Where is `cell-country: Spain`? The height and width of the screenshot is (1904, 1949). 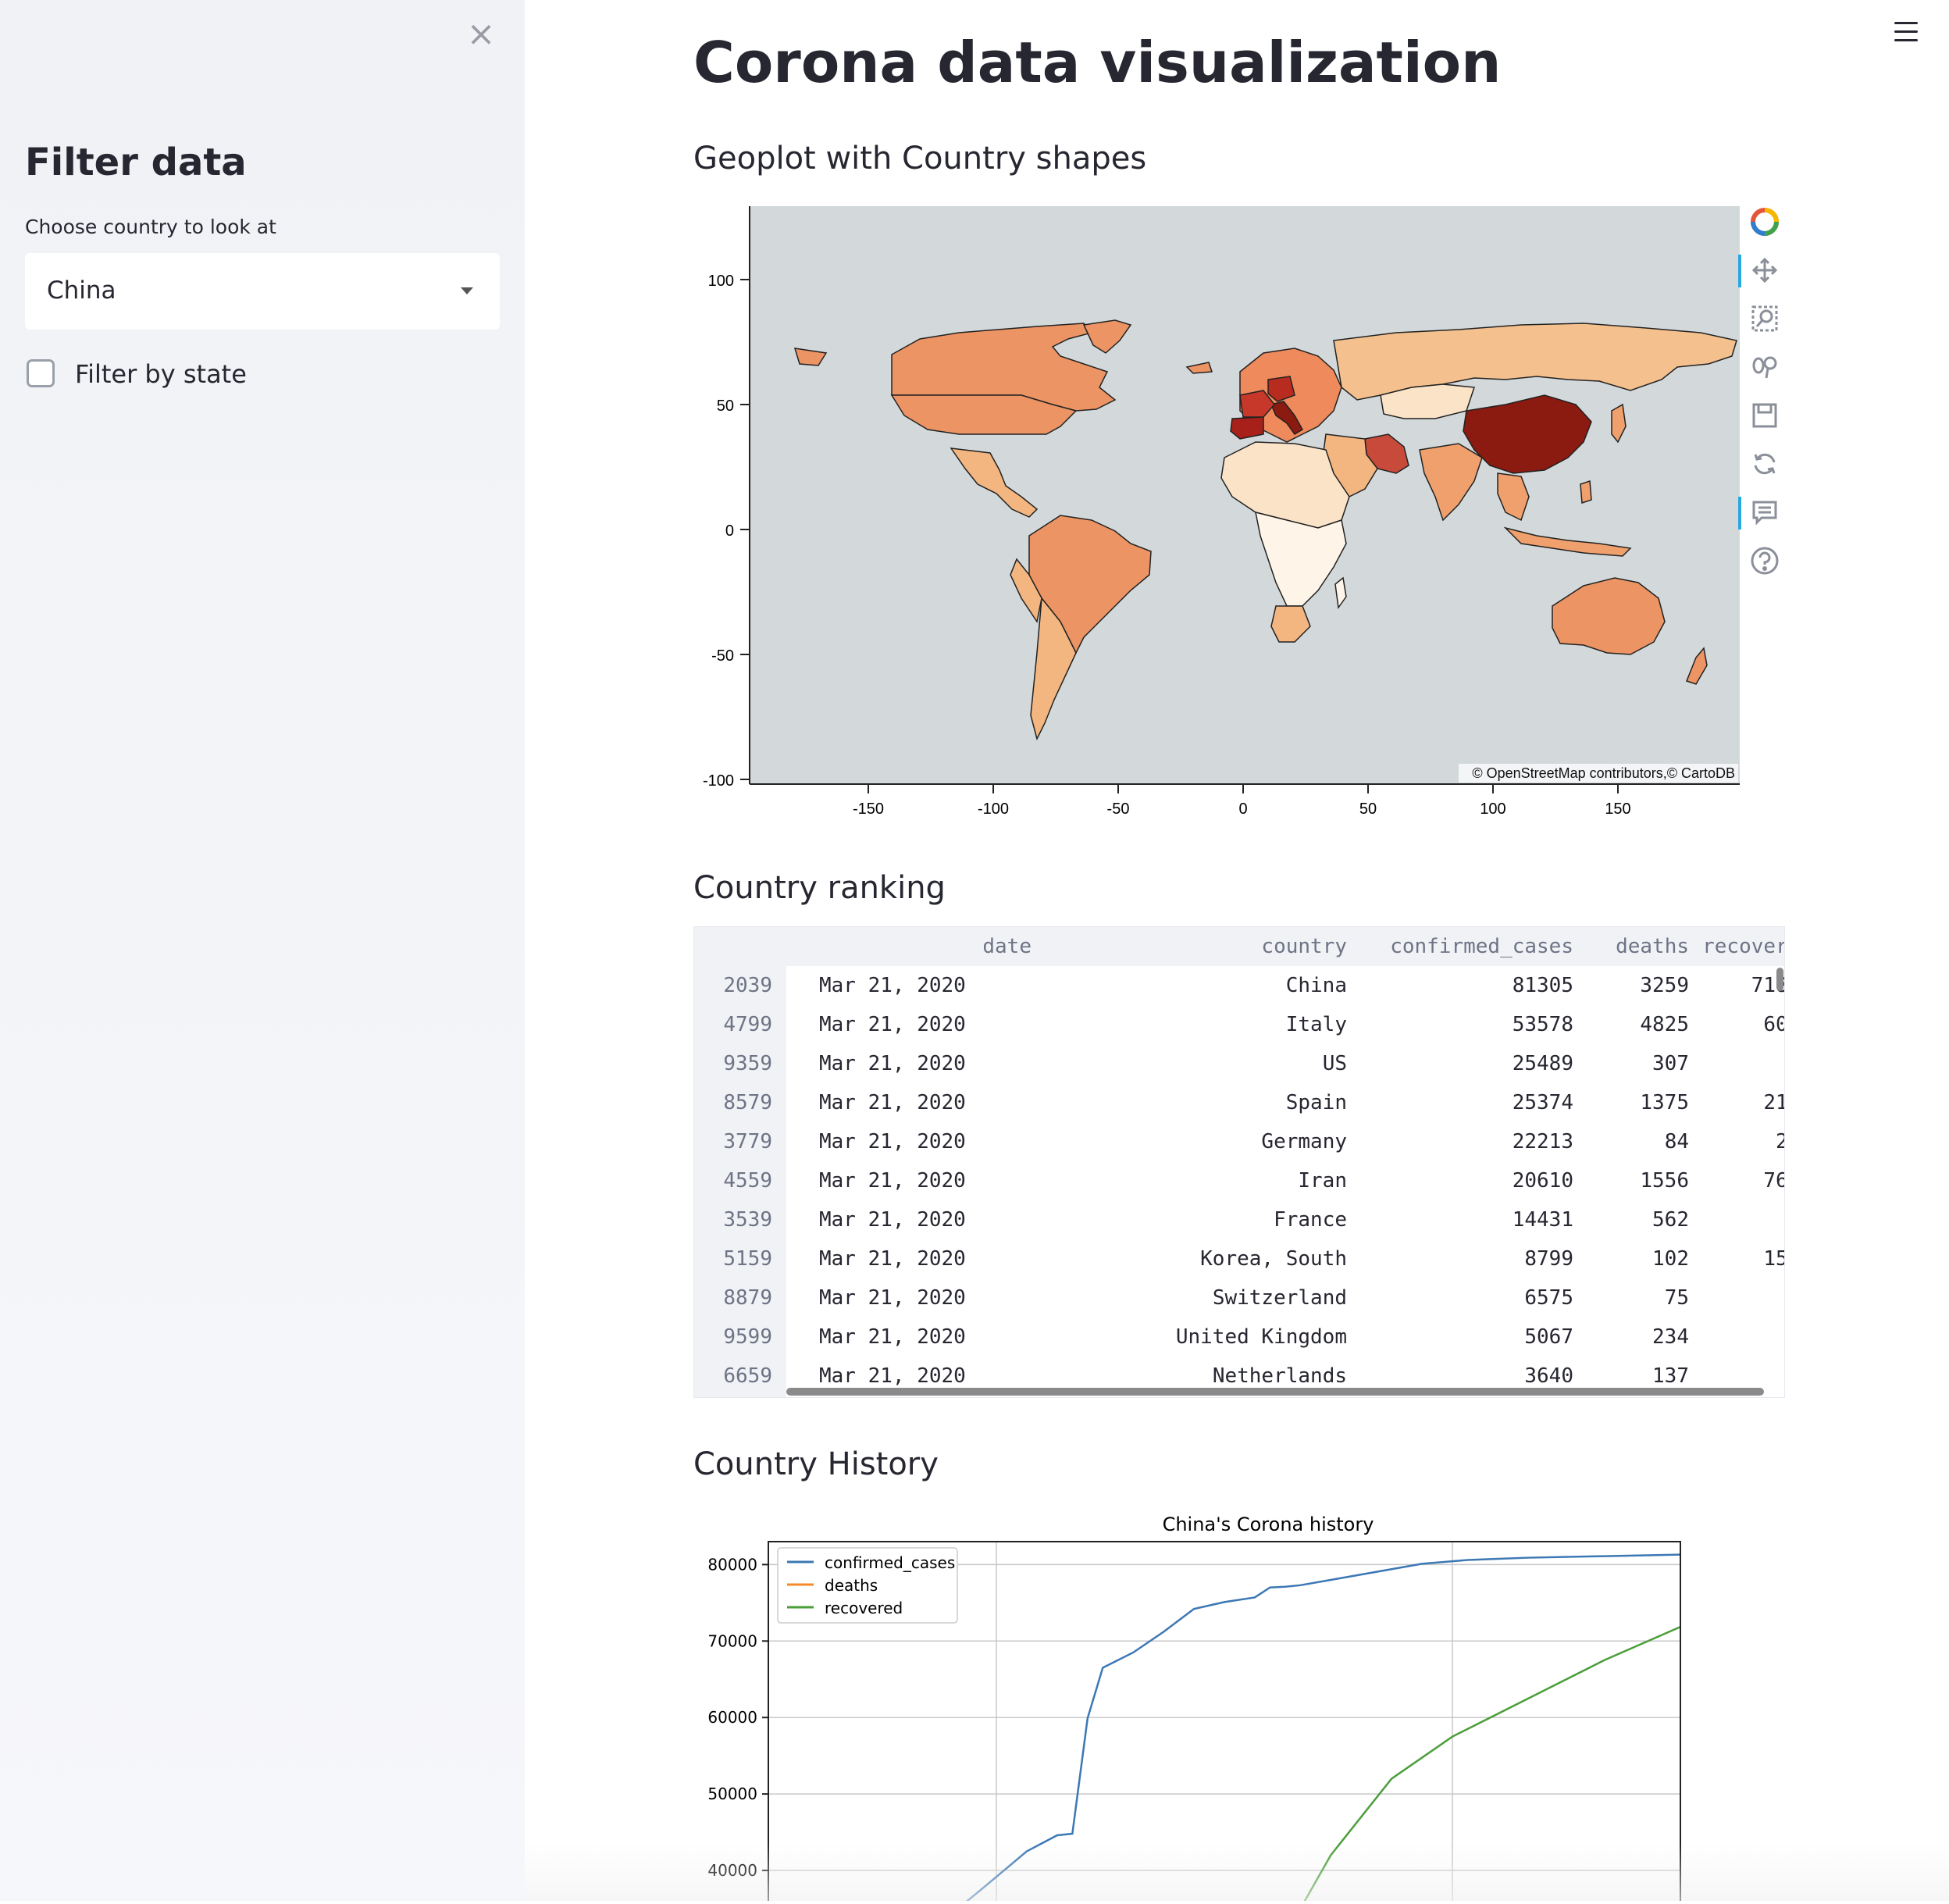
cell-country: Spain is located at coordinates (1239, 1102).